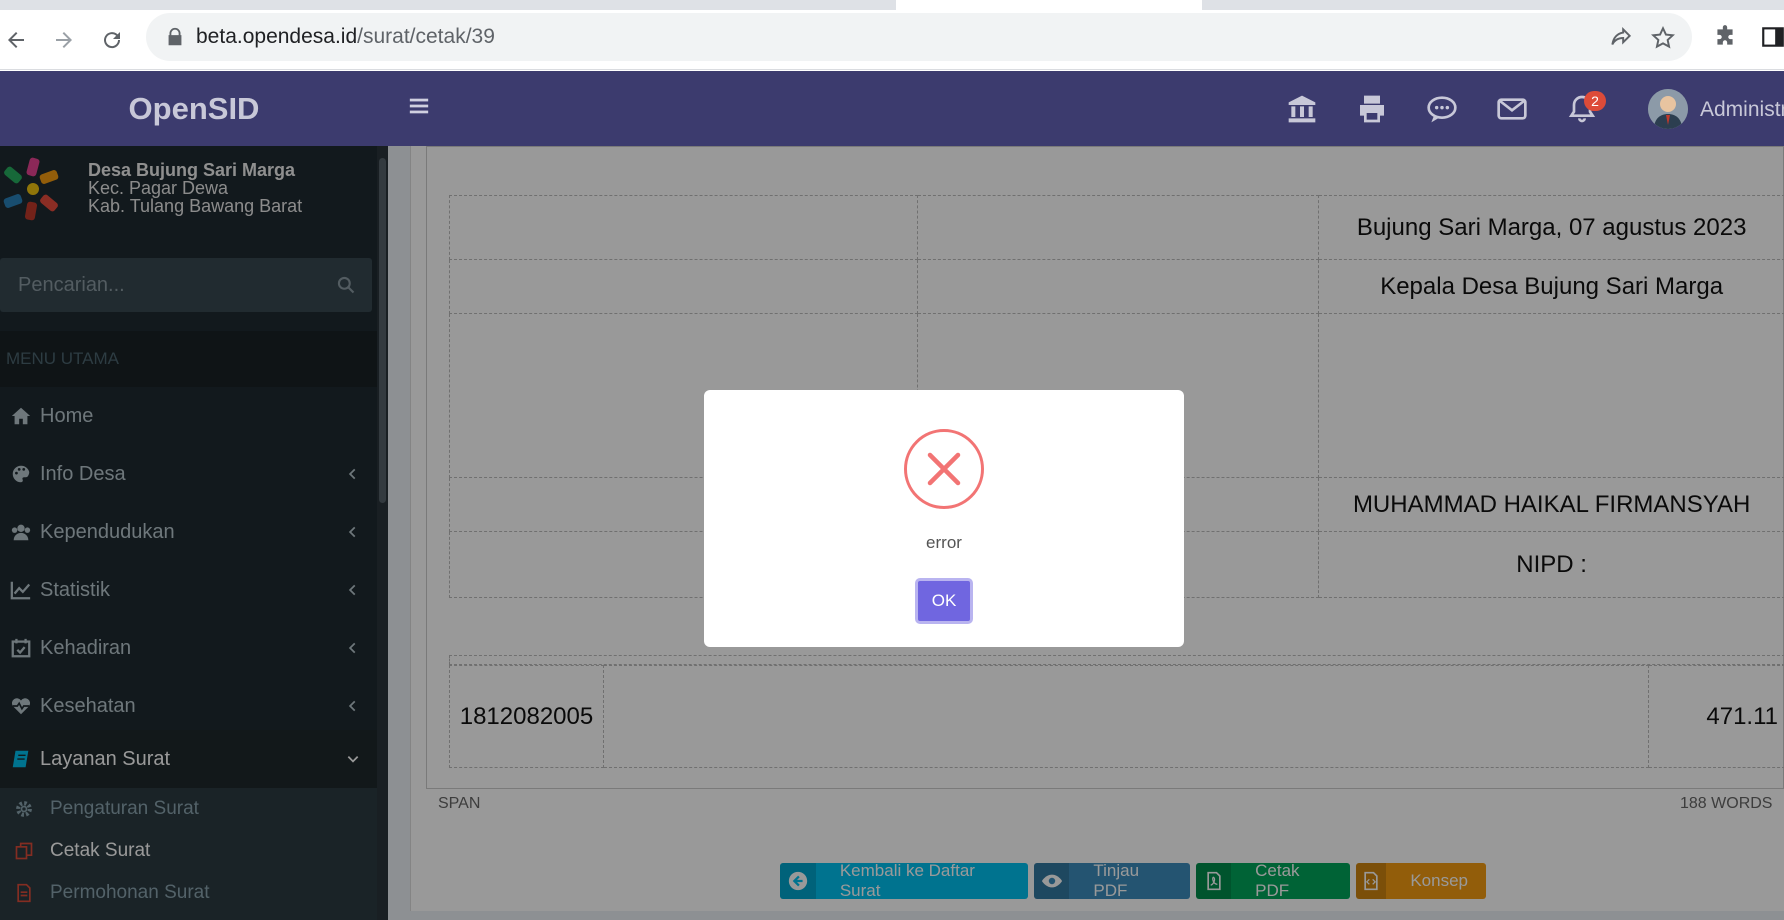 The image size is (1784, 920). What do you see at coordinates (1725, 37) in the screenshot?
I see `extensions-puzzle-icon` at bounding box center [1725, 37].